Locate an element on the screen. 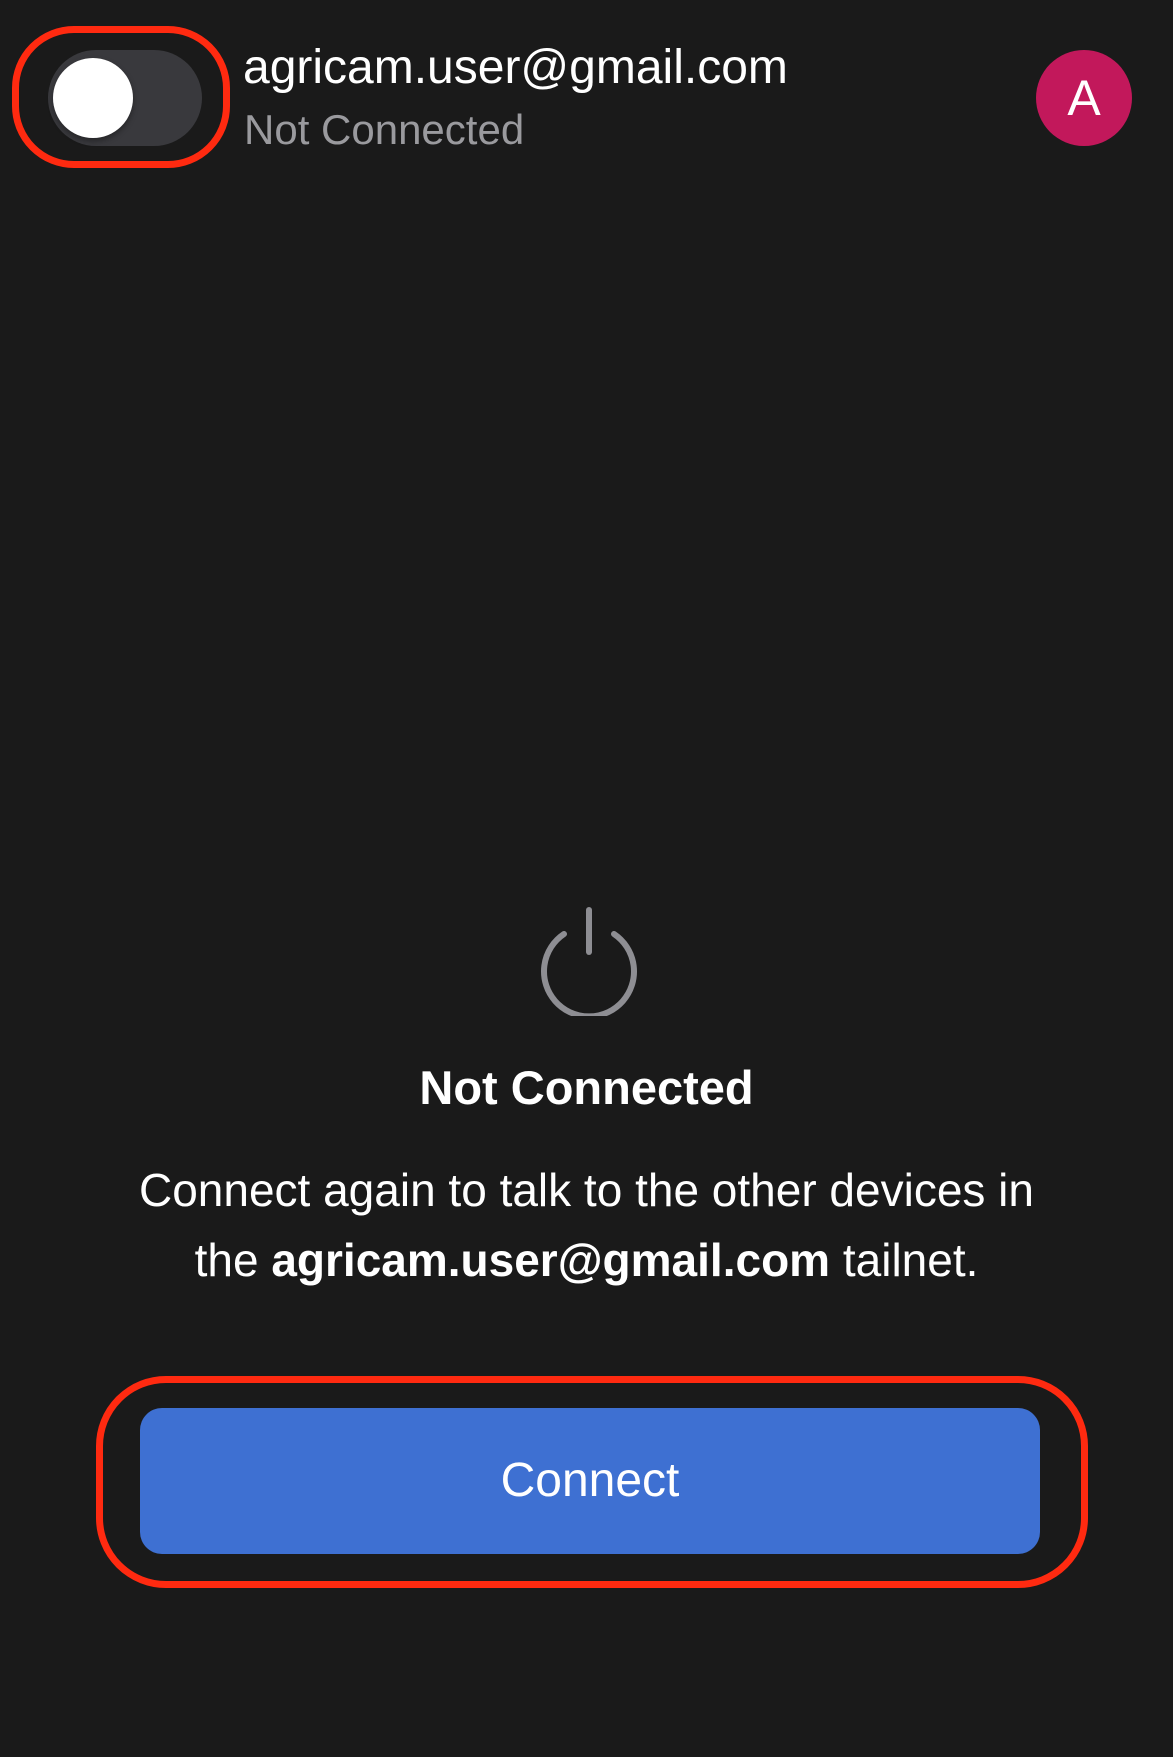  status-title: Not Connected is located at coordinates (586, 1087).